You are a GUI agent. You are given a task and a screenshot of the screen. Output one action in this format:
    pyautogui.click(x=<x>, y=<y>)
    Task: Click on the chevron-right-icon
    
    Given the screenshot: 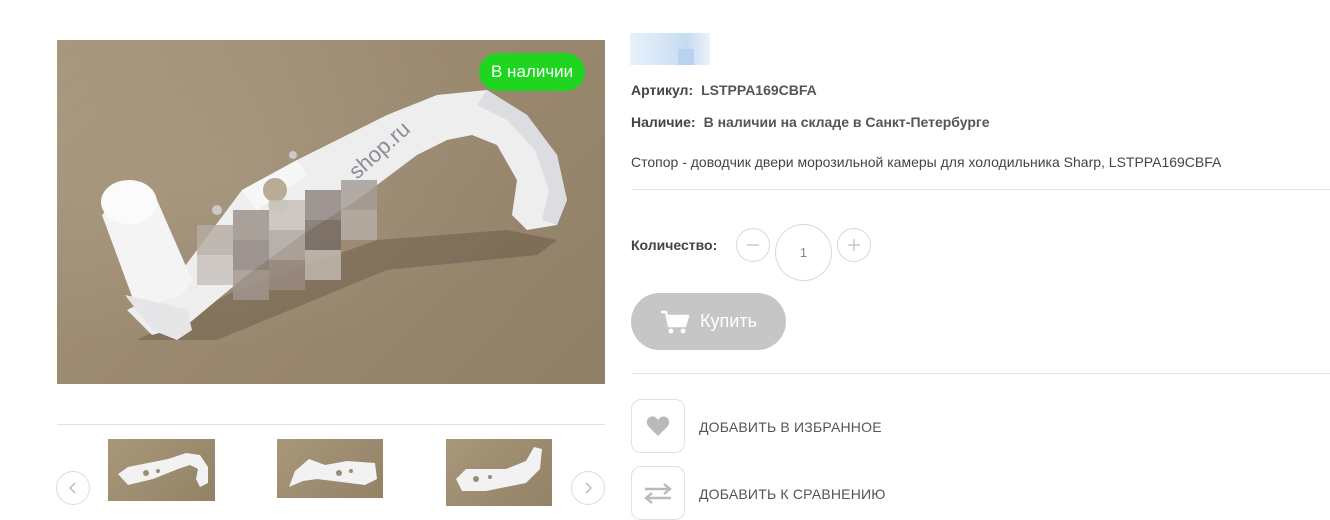 What is the action you would take?
    pyautogui.click(x=589, y=488)
    